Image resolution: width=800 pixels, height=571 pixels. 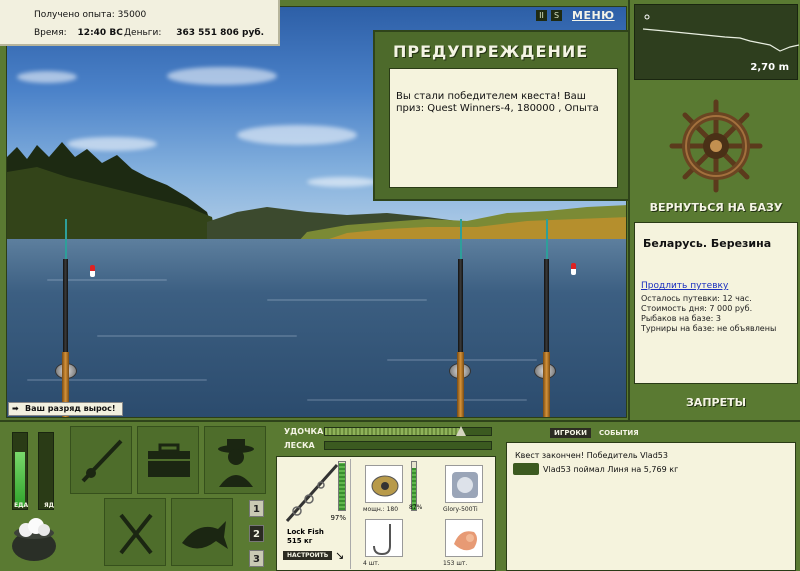 What do you see at coordinates (46, 471) in the screenshot?
I see `poison-meter` at bounding box center [46, 471].